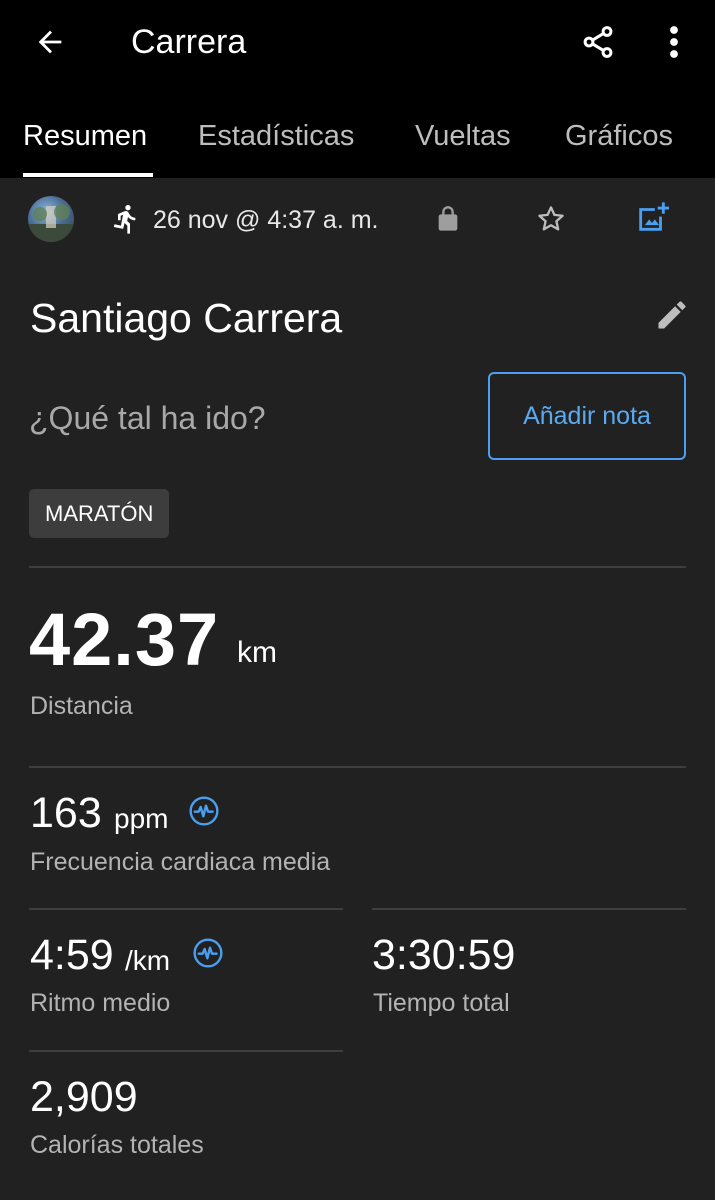  I want to click on heart-rate-value: 163, so click(66, 813).